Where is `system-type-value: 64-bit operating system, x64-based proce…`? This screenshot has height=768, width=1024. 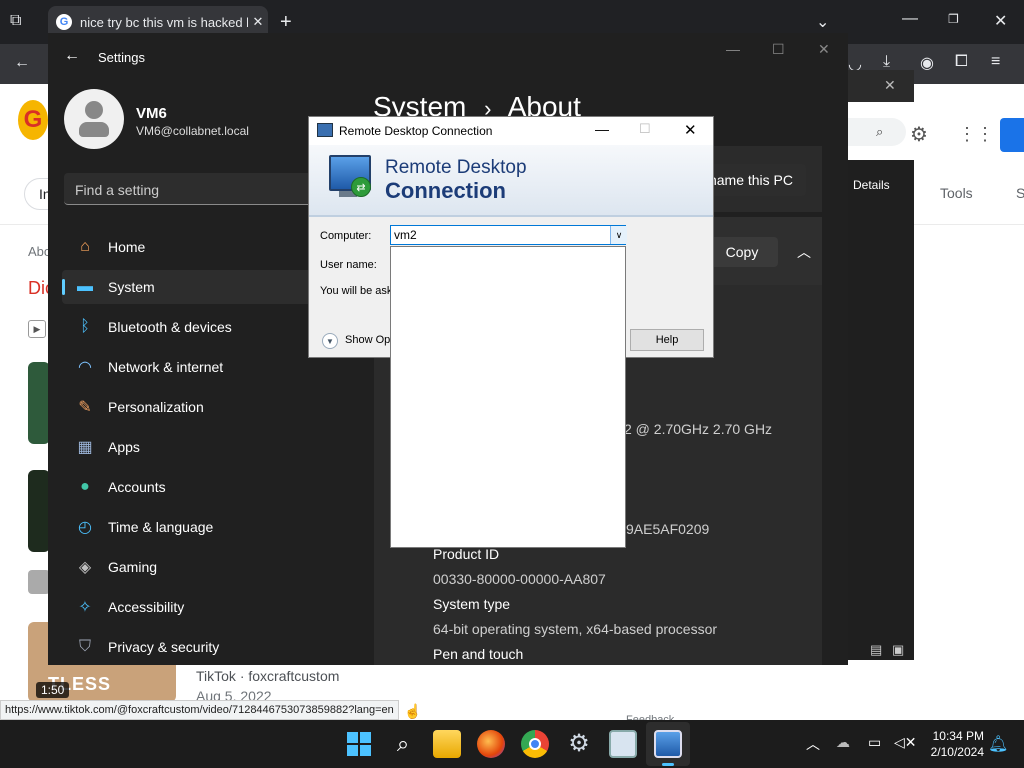 system-type-value: 64-bit operating system, x64-based proce… is located at coordinates (575, 629).